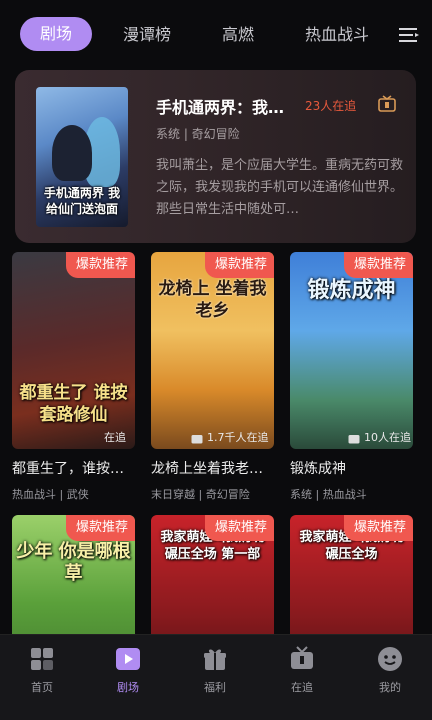 This screenshot has width=432, height=720. Describe the element at coordinates (302, 670) in the screenshot. I see `nav-item-following: 在追` at that location.